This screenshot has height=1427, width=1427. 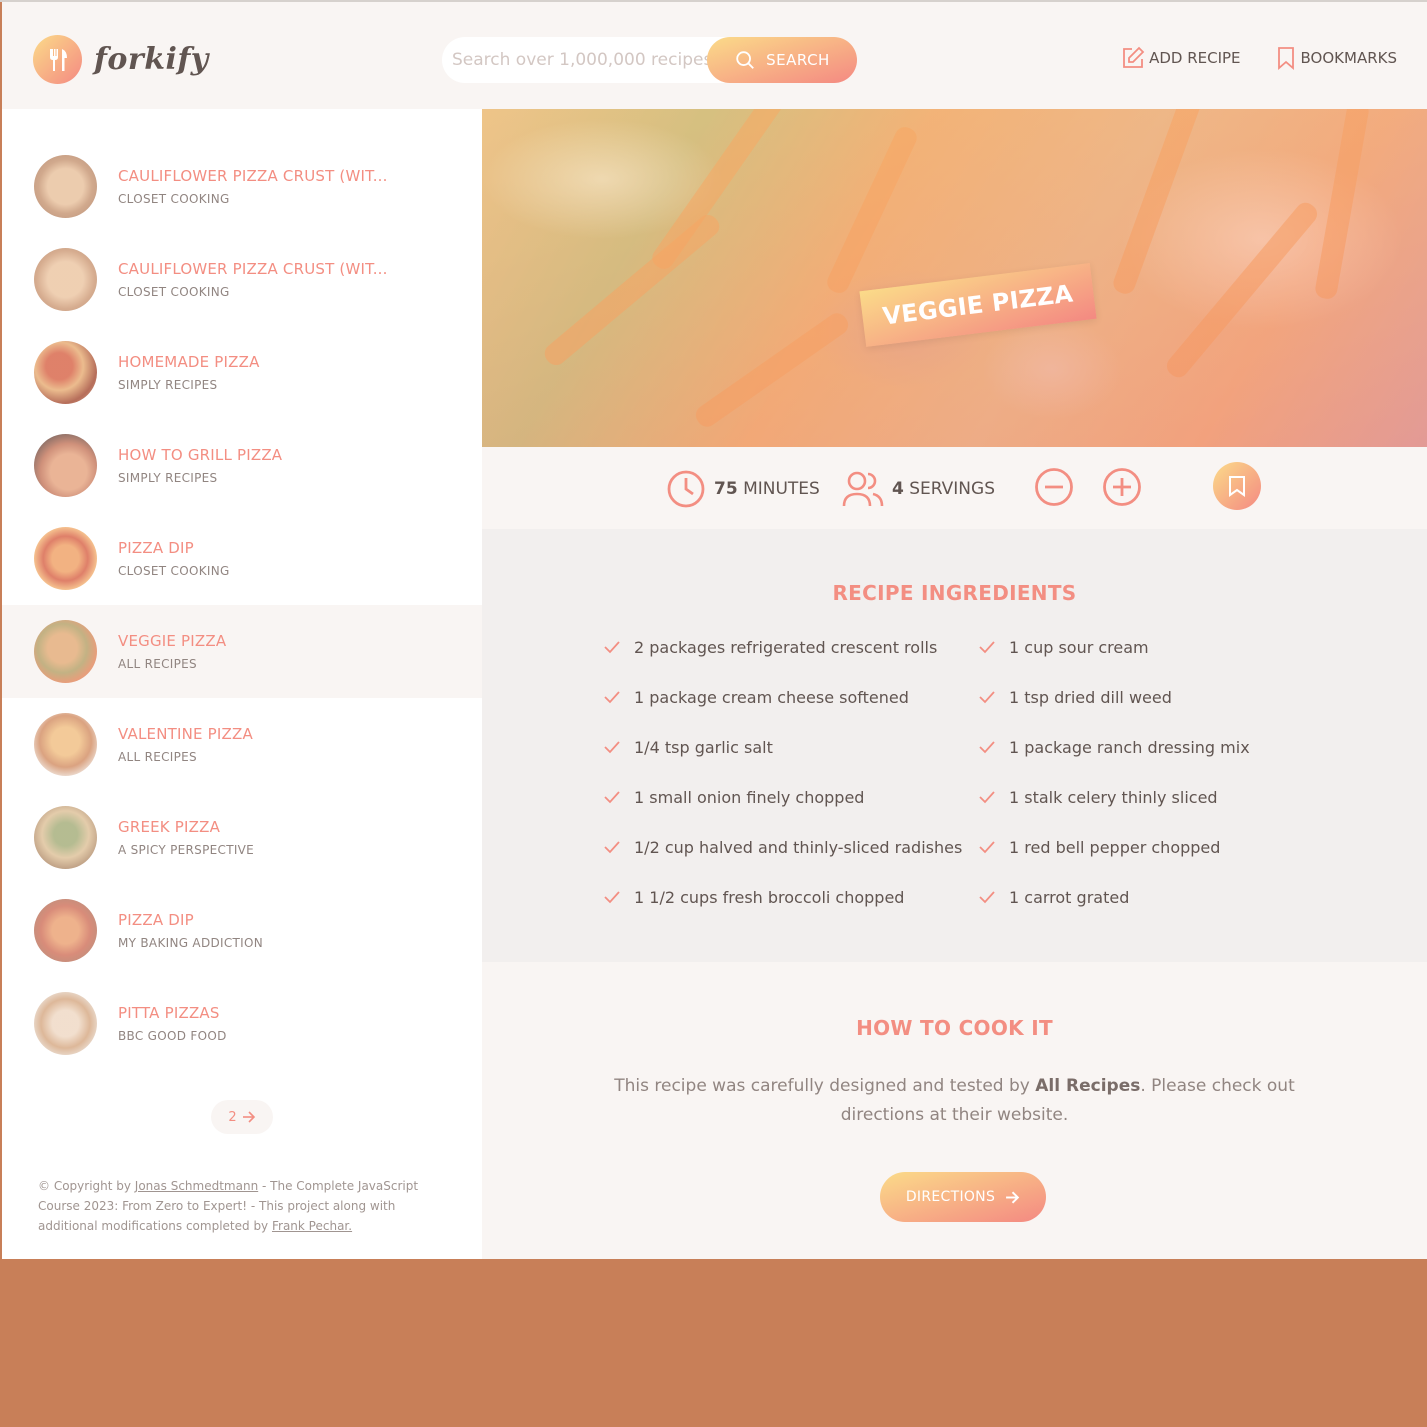 I want to click on ingredient-item: 1 1/2 cups fresh broccoli chopped, so click(x=753, y=897).